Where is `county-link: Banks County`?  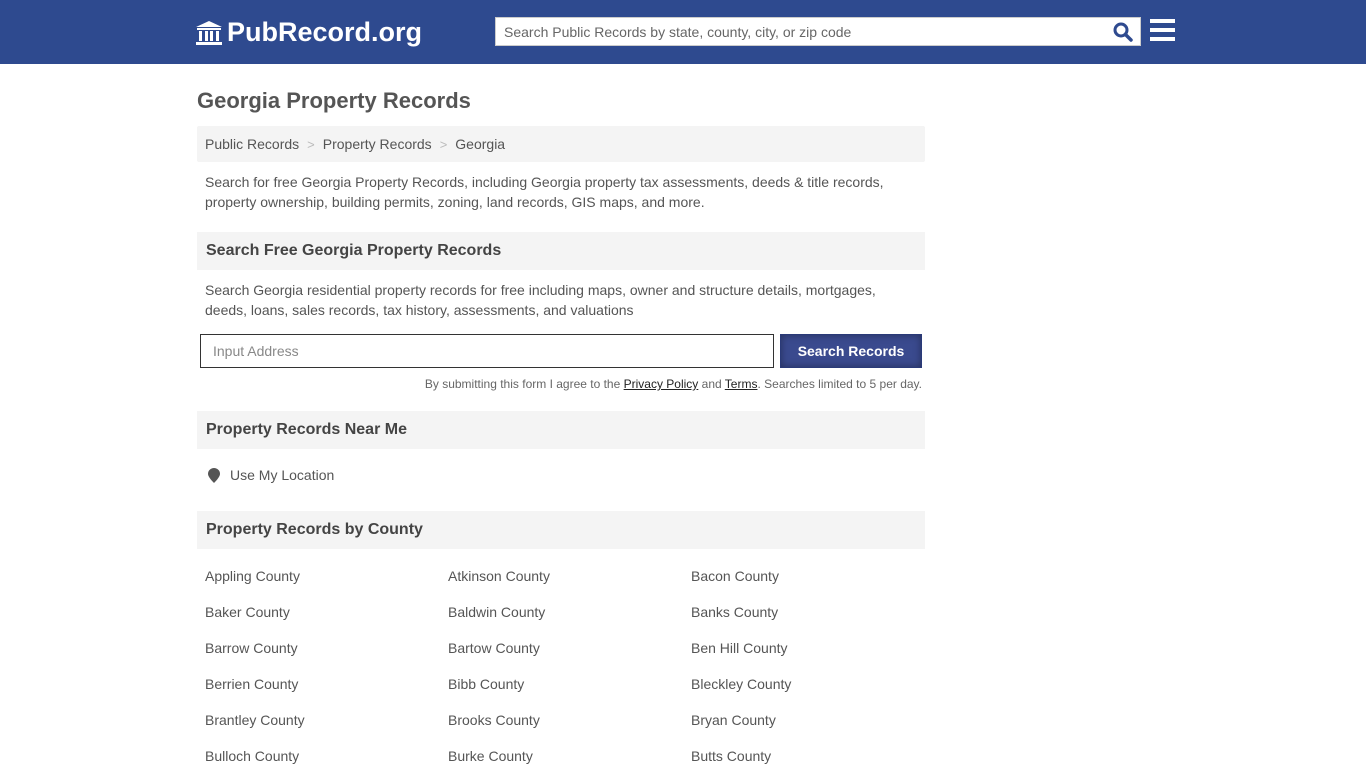 county-link: Banks County is located at coordinates (812, 612).